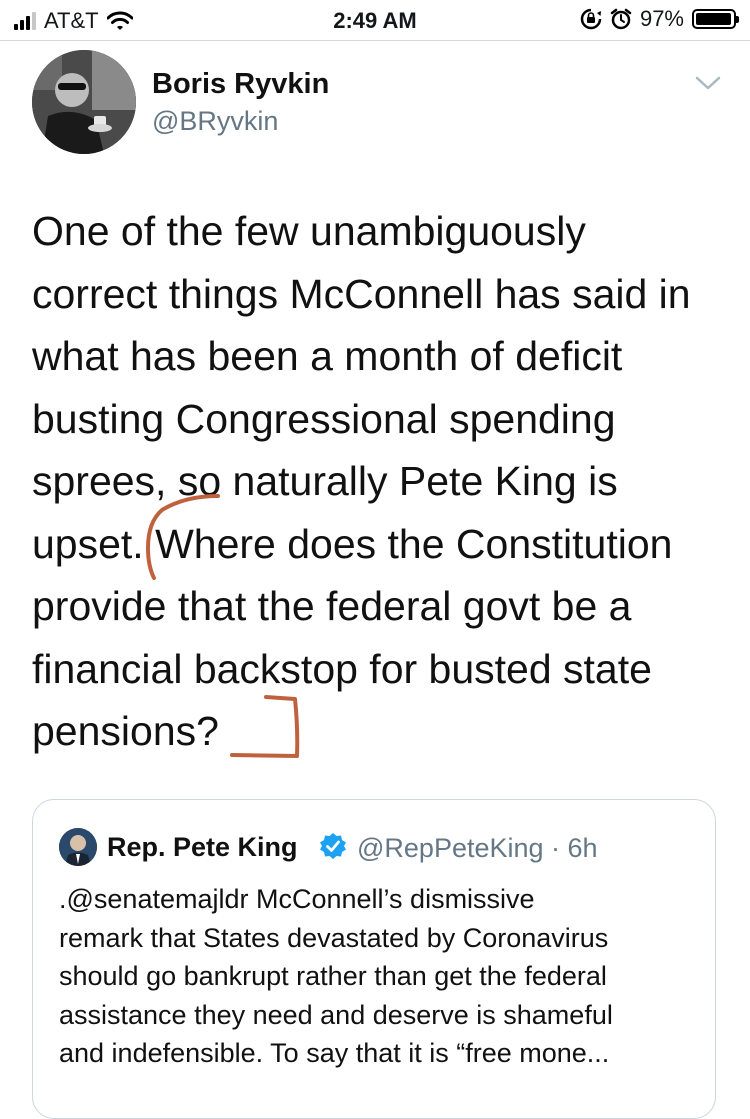 The height and width of the screenshot is (1119, 750). Describe the element at coordinates (375, 20) in the screenshot. I see `status-bar: AT&T 2:49 AM 97%` at that location.